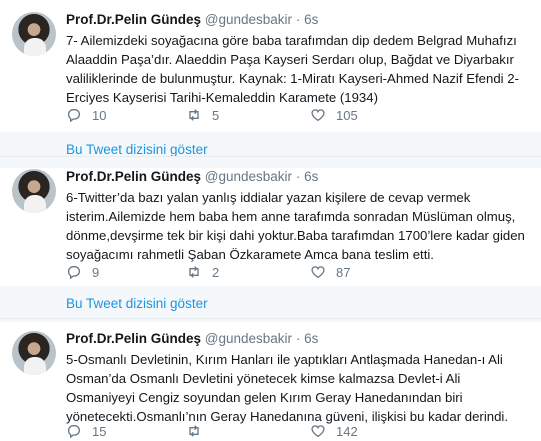  Describe the element at coordinates (202, 115) in the screenshot. I see `retweet-button: 5` at that location.